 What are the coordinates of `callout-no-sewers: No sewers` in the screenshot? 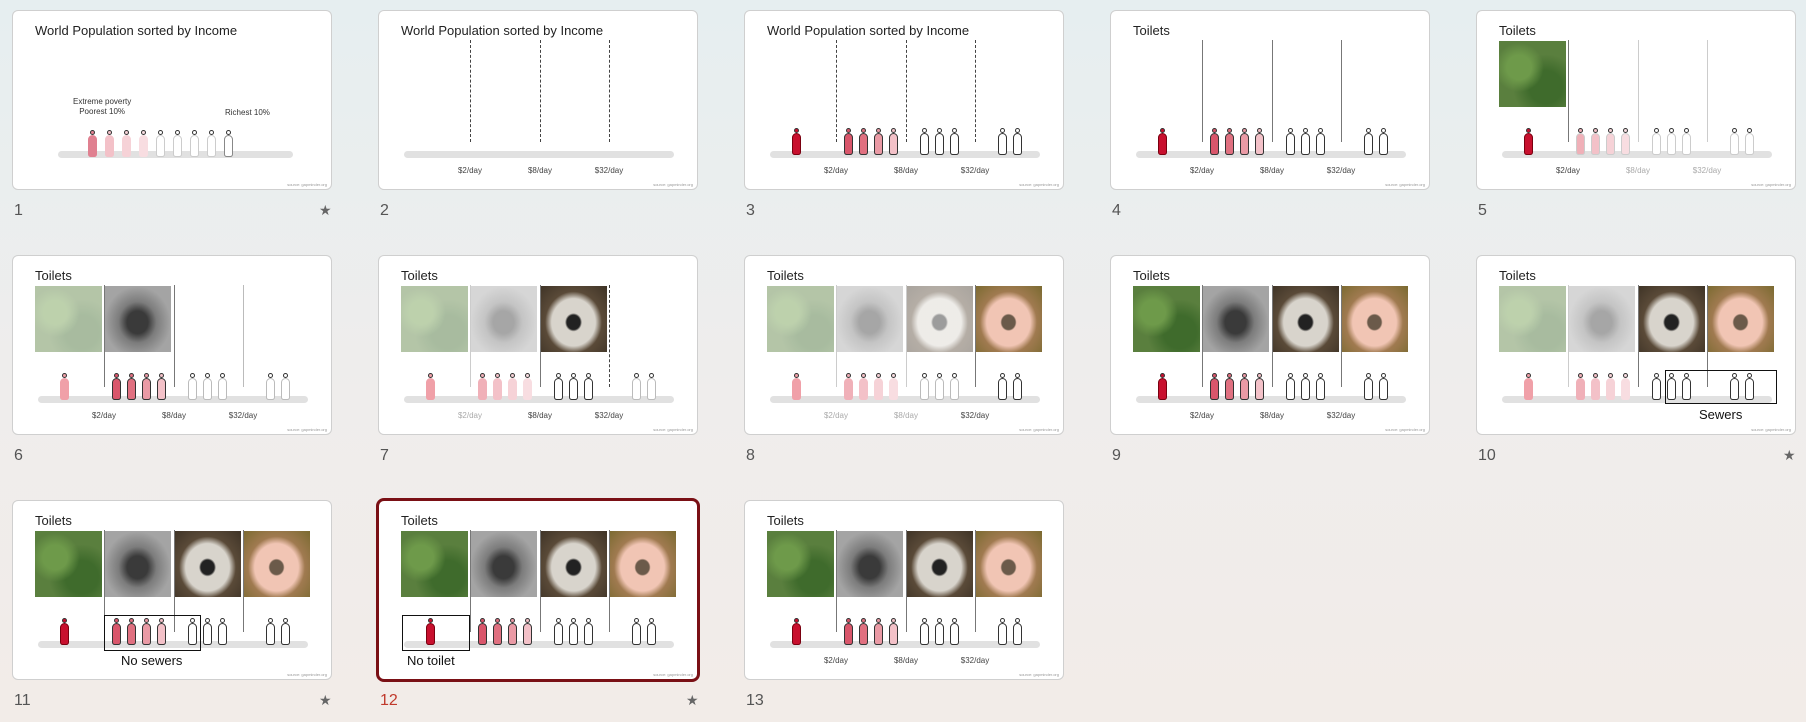 It's located at (152, 660).